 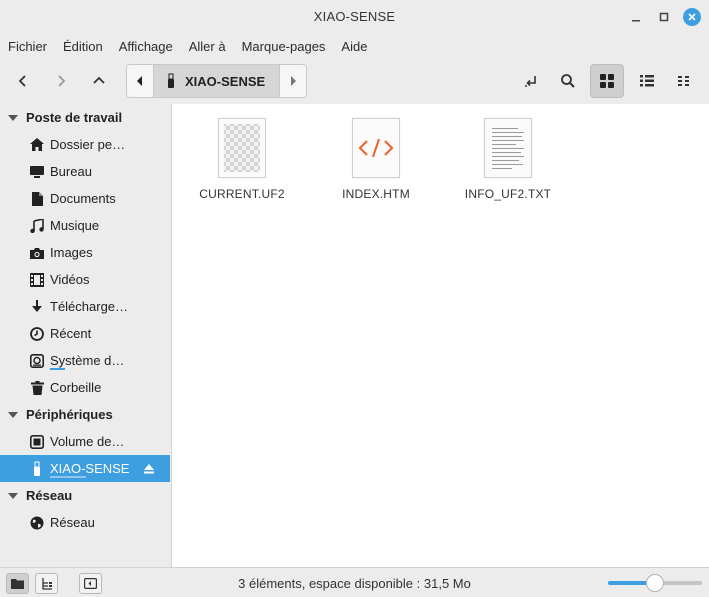 I want to click on menu-affichage: Affichage, so click(x=150, y=46).